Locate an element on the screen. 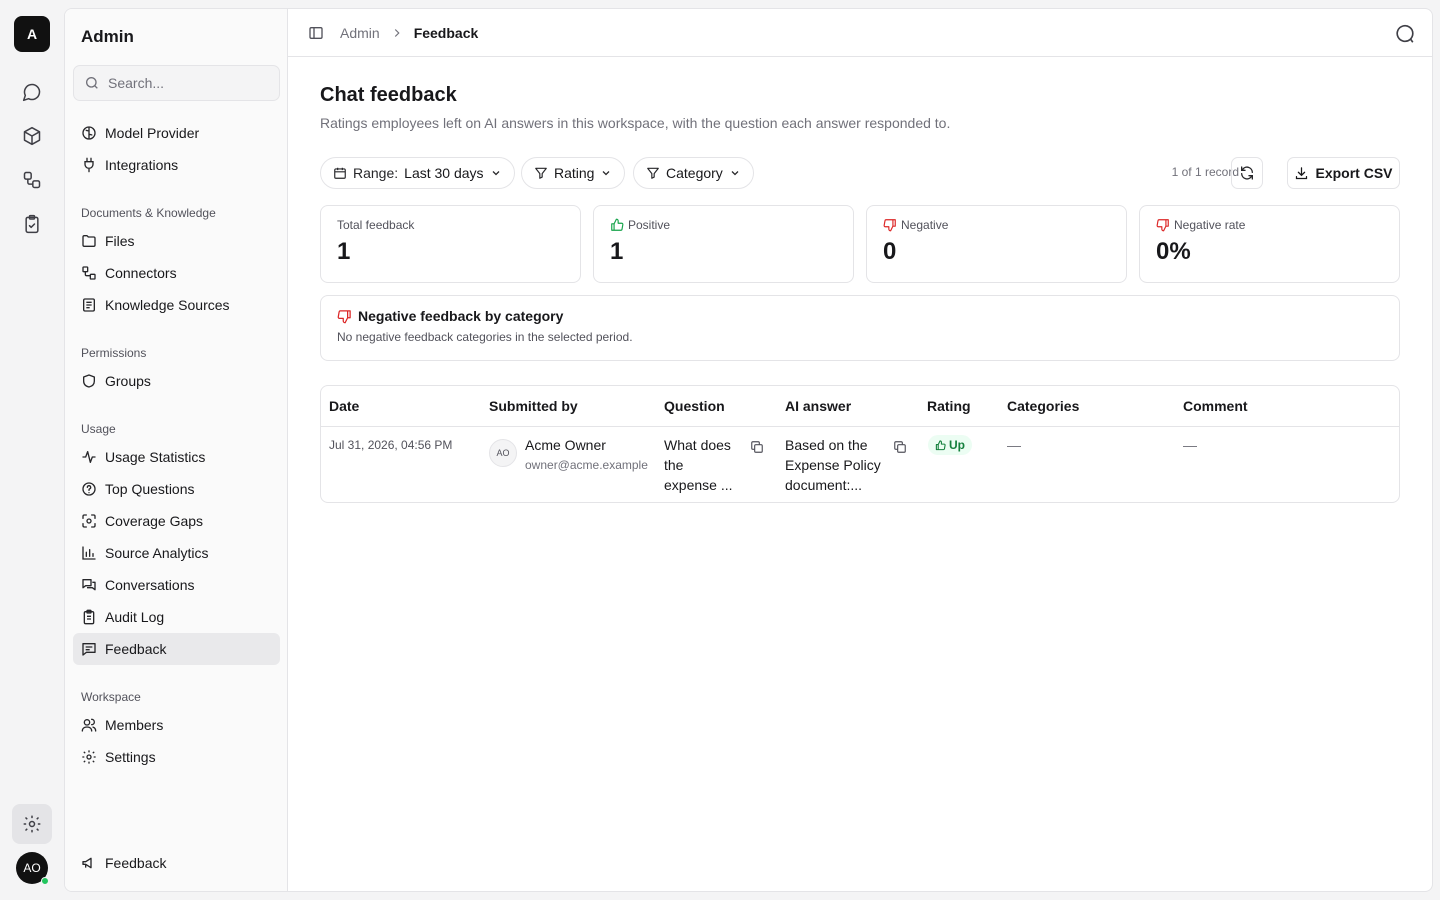 This screenshot has height=900, width=1440. help-circle-icon is located at coordinates (89, 489).